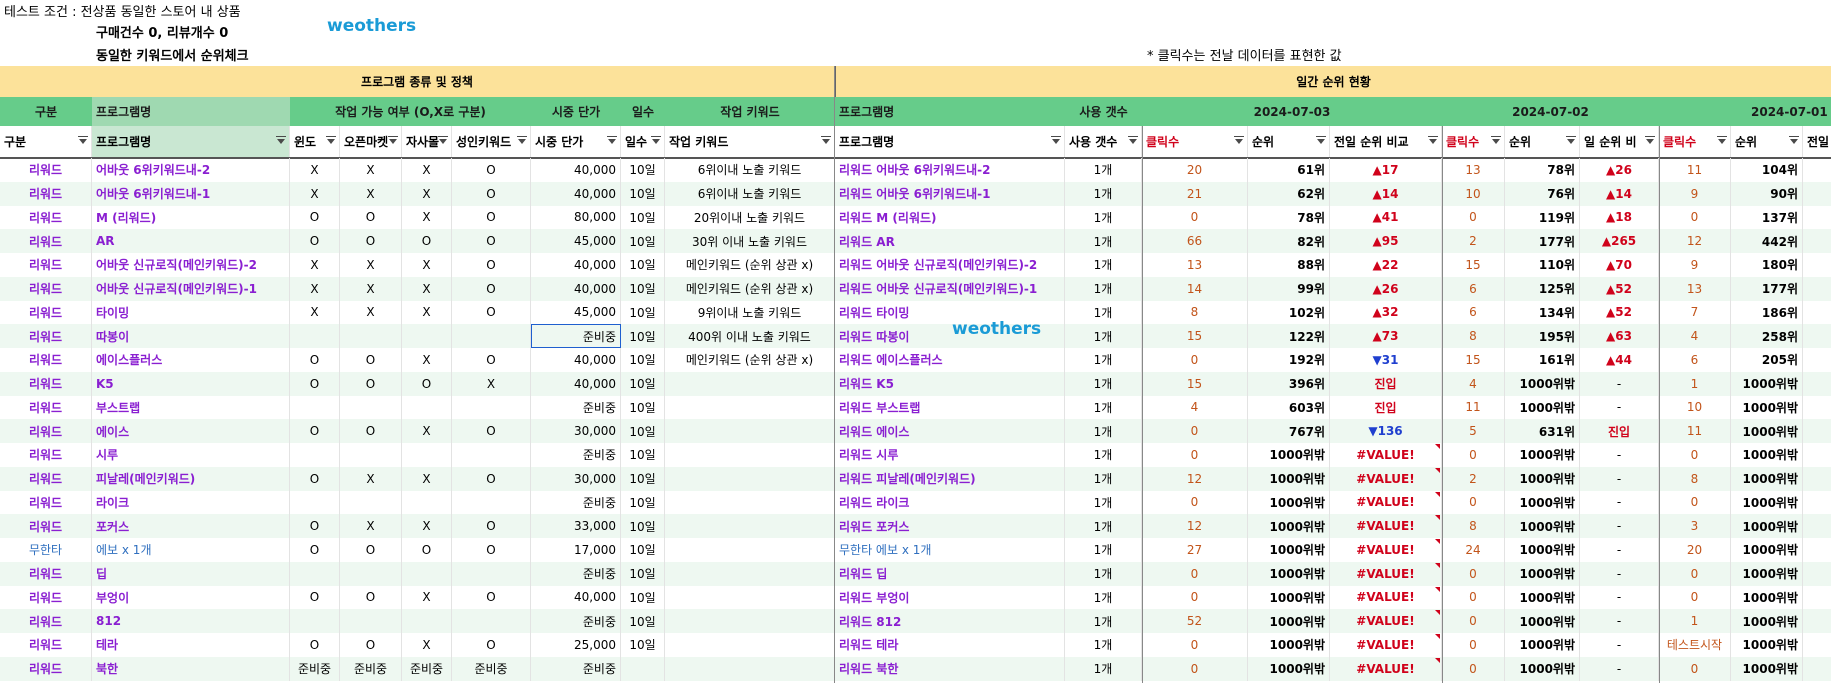 The height and width of the screenshot is (683, 1831). What do you see at coordinates (1103, 550) in the screenshot?
I see `cell-cnt: 1개` at bounding box center [1103, 550].